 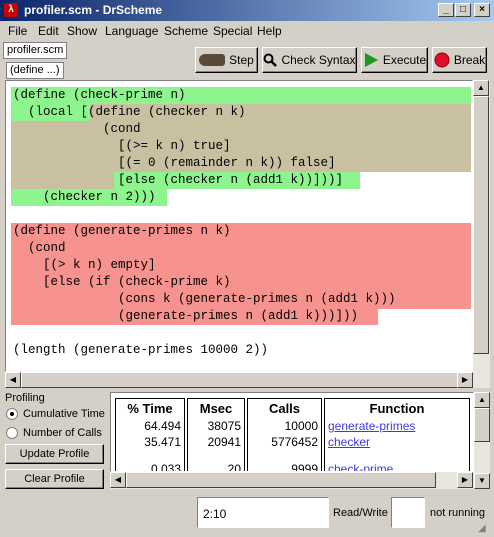 I want to click on editor-horizontal-scrollbar: ◀ ▶, so click(x=247, y=380).